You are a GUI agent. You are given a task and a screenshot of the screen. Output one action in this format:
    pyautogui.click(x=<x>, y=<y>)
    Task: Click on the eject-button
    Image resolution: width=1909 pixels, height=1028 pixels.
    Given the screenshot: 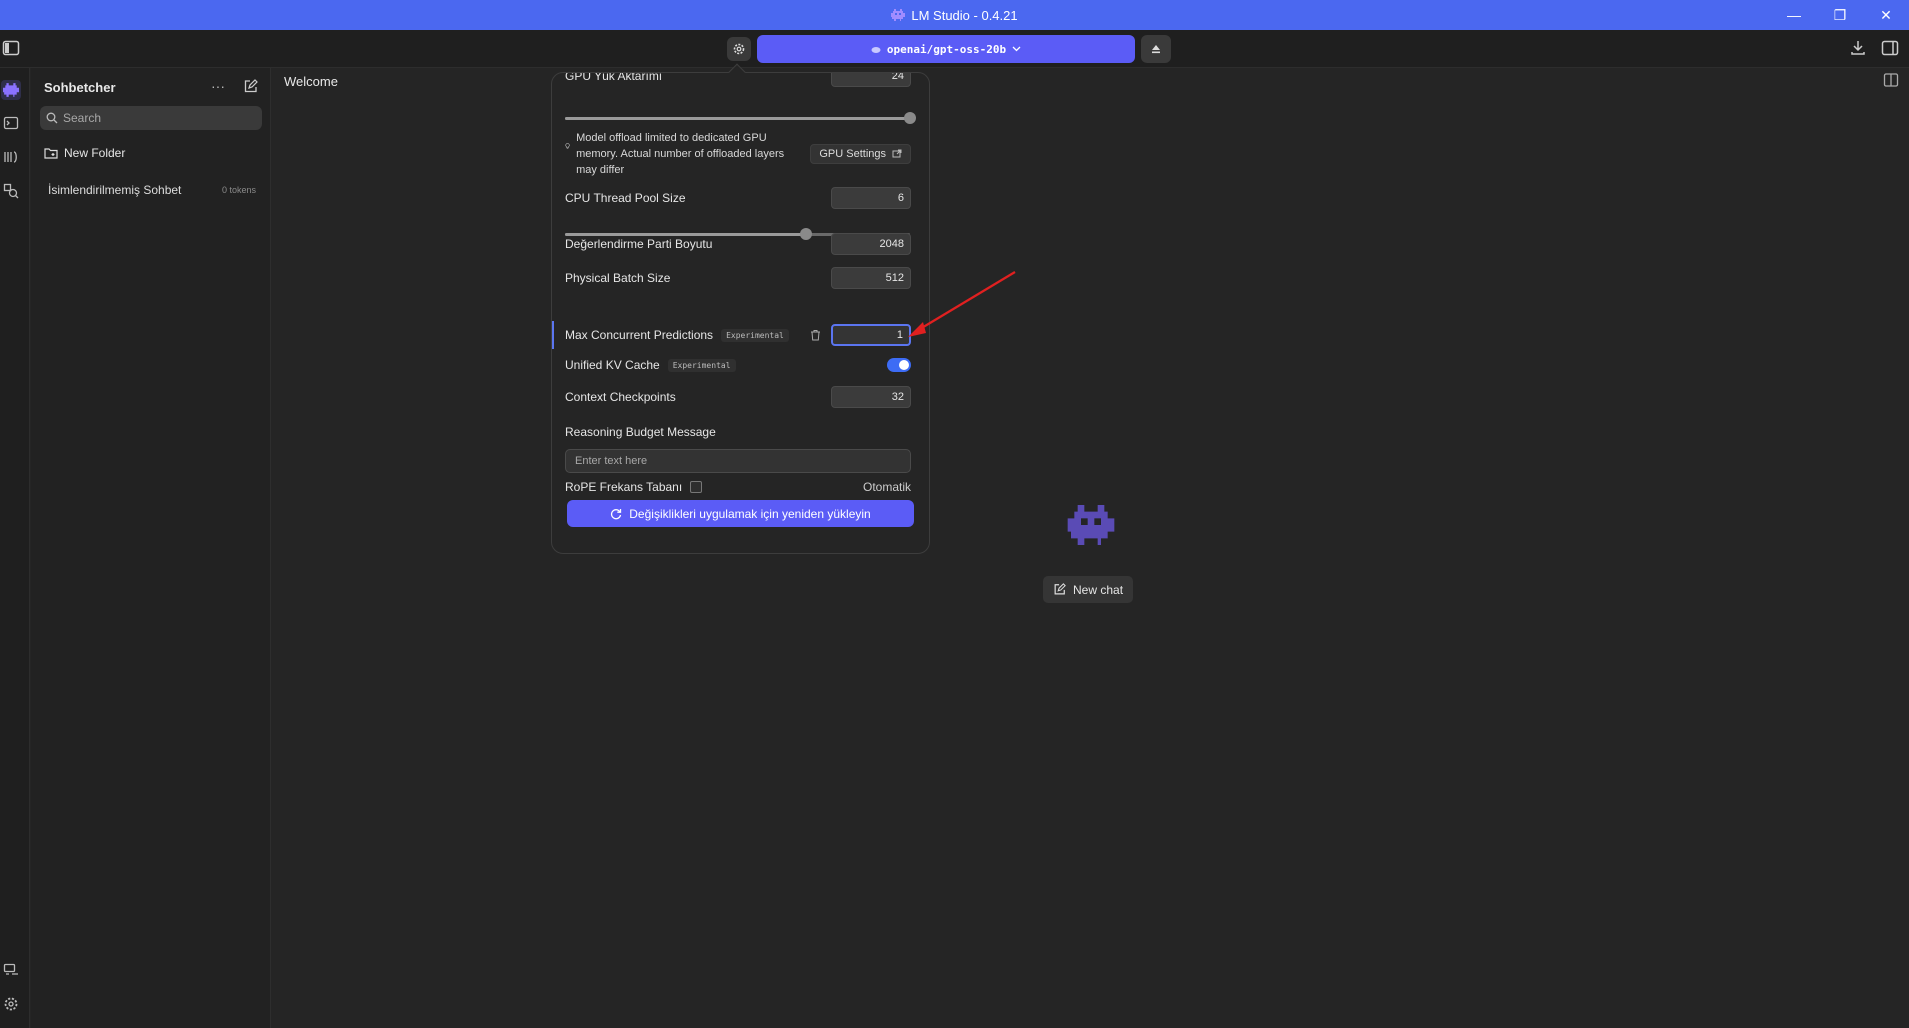 What is the action you would take?
    pyautogui.click(x=1156, y=49)
    